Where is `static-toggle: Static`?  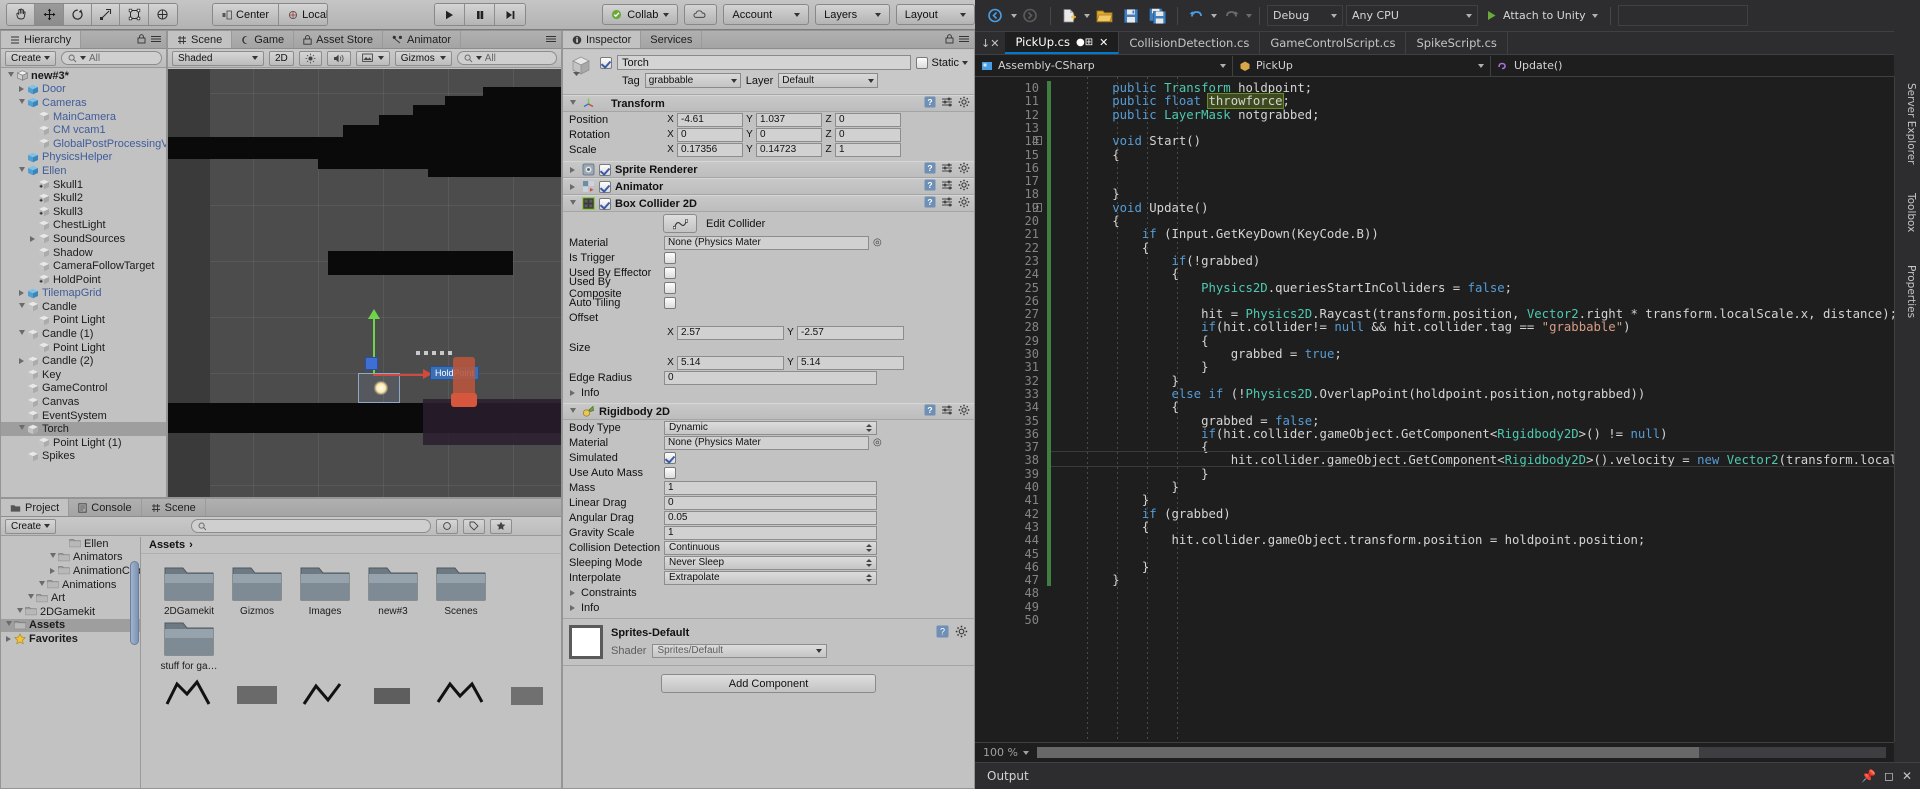
static-toggle: Static is located at coordinates (942, 62).